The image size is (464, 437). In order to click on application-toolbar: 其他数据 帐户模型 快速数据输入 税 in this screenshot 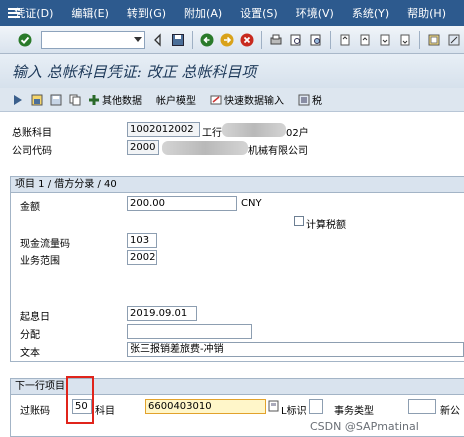, I will do `click(232, 100)`.